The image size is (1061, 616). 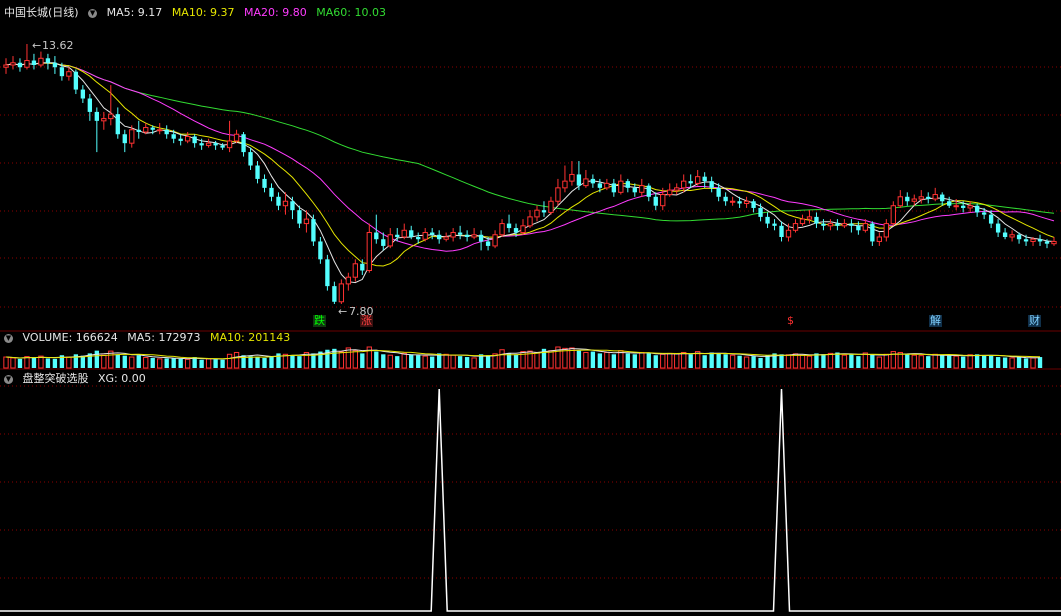 What do you see at coordinates (164, 337) in the screenshot?
I see `vol-ma5-readout: MA5: 172973` at bounding box center [164, 337].